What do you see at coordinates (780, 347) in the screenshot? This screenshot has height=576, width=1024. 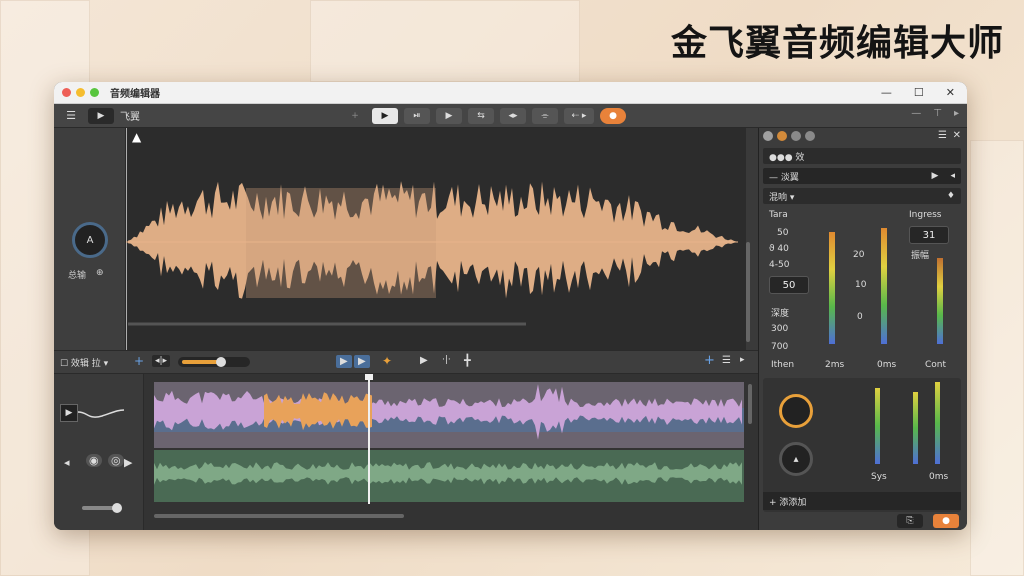 I see `param-value: 700` at bounding box center [780, 347].